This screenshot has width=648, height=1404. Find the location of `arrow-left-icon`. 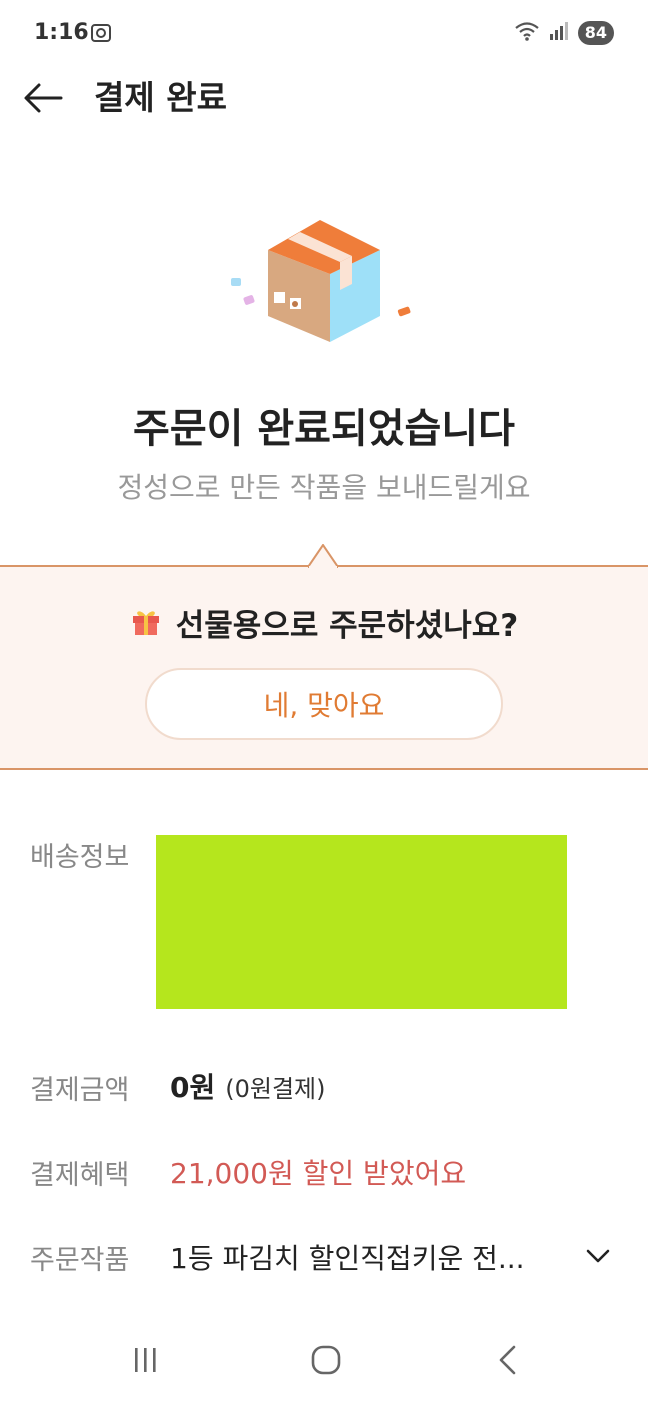

arrow-left-icon is located at coordinates (43, 98).